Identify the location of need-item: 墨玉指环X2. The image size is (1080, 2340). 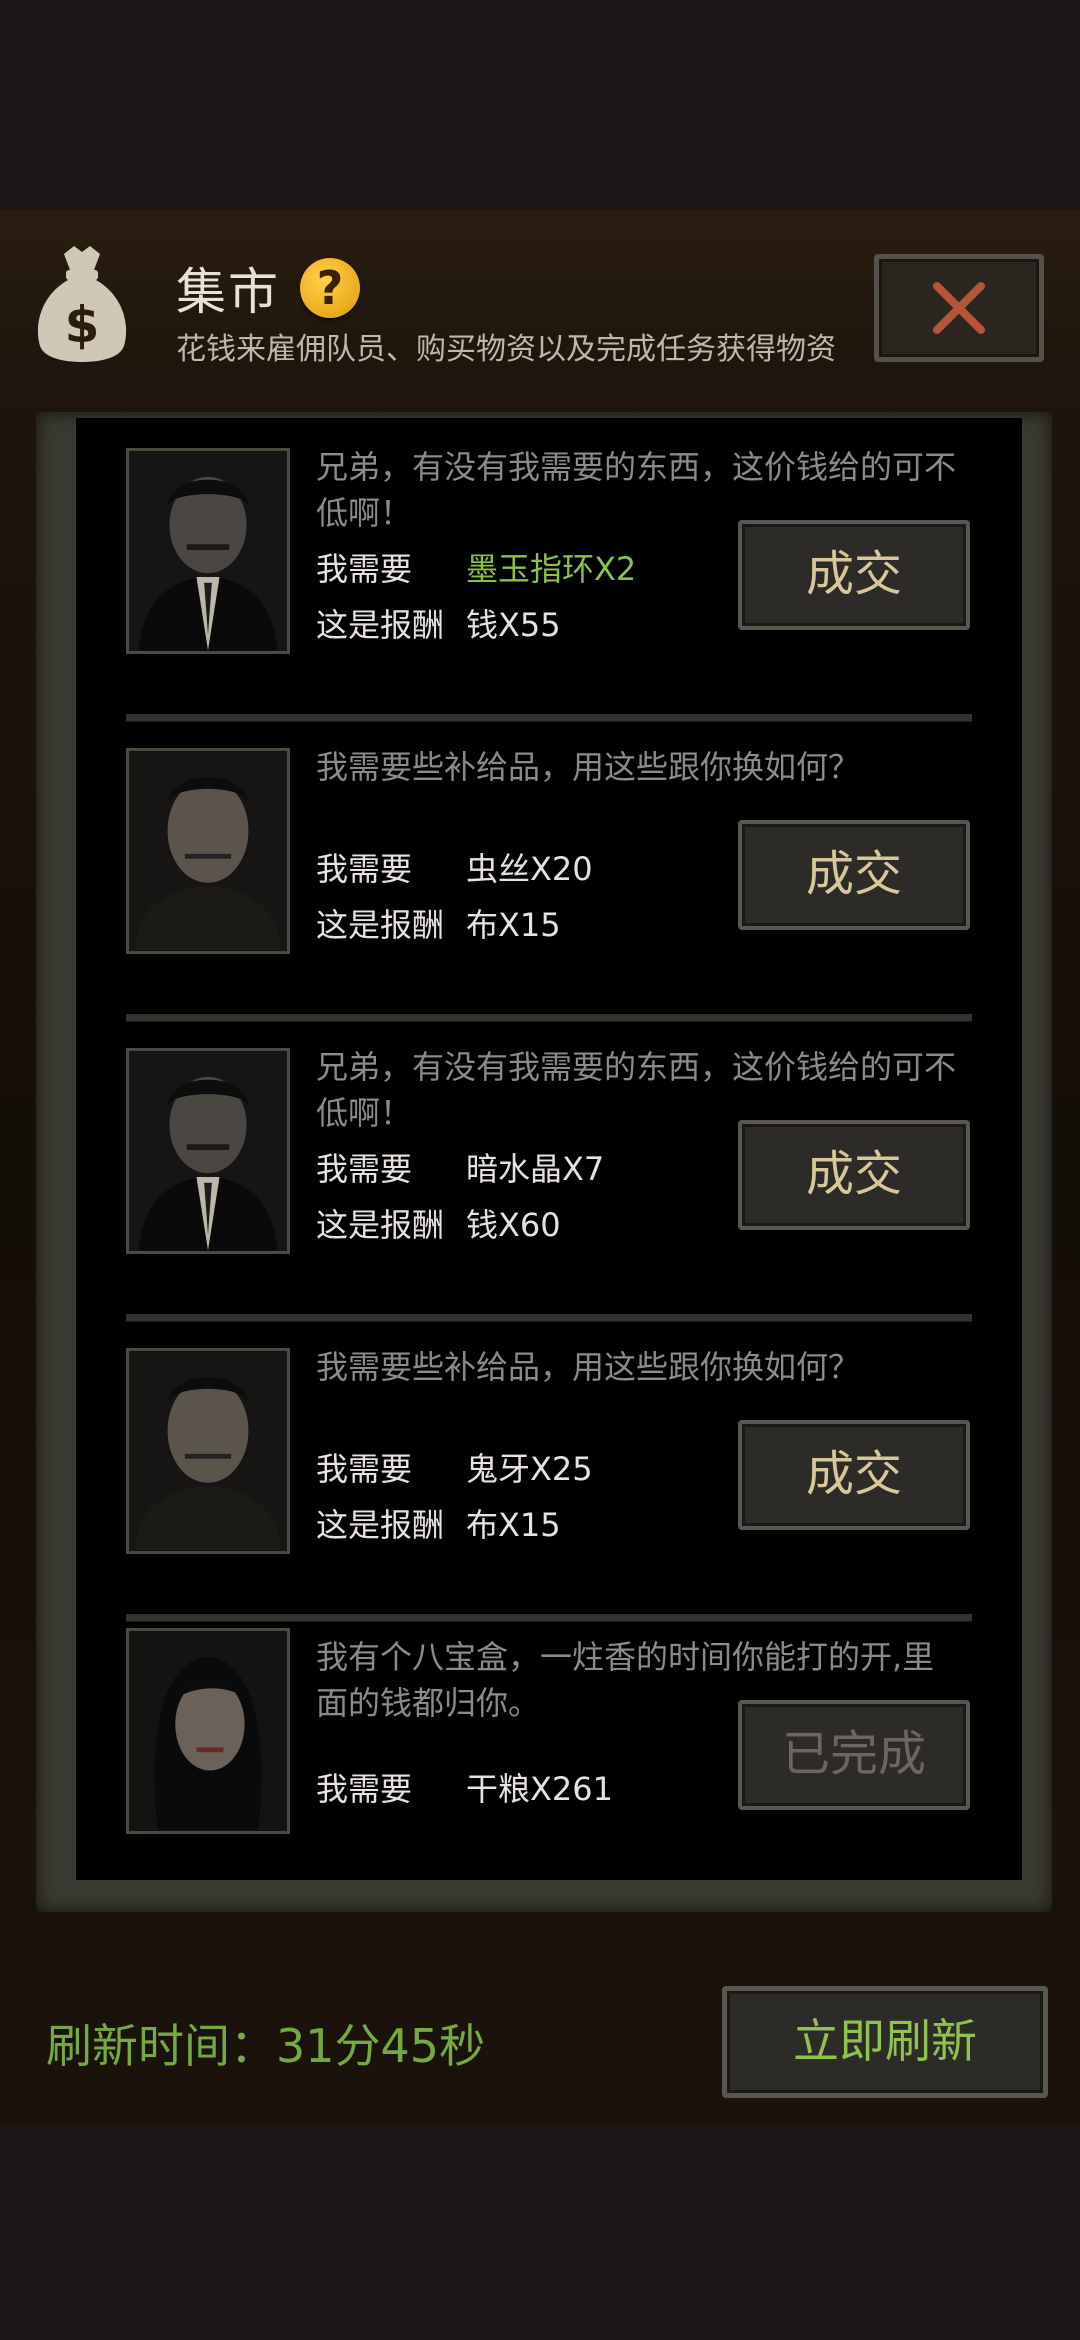
(551, 569).